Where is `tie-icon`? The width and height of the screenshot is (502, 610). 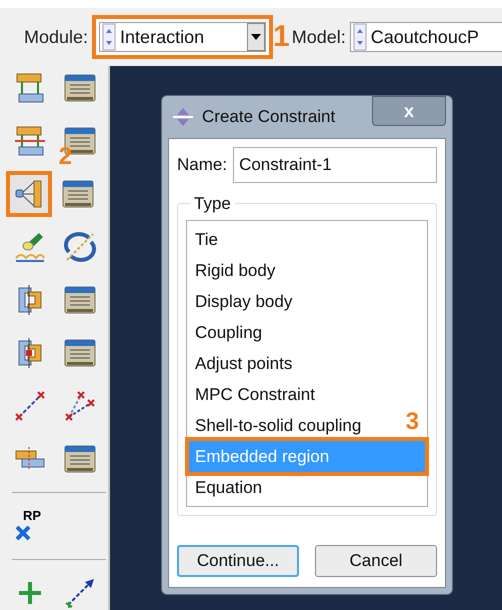 tie-icon is located at coordinates (30, 141).